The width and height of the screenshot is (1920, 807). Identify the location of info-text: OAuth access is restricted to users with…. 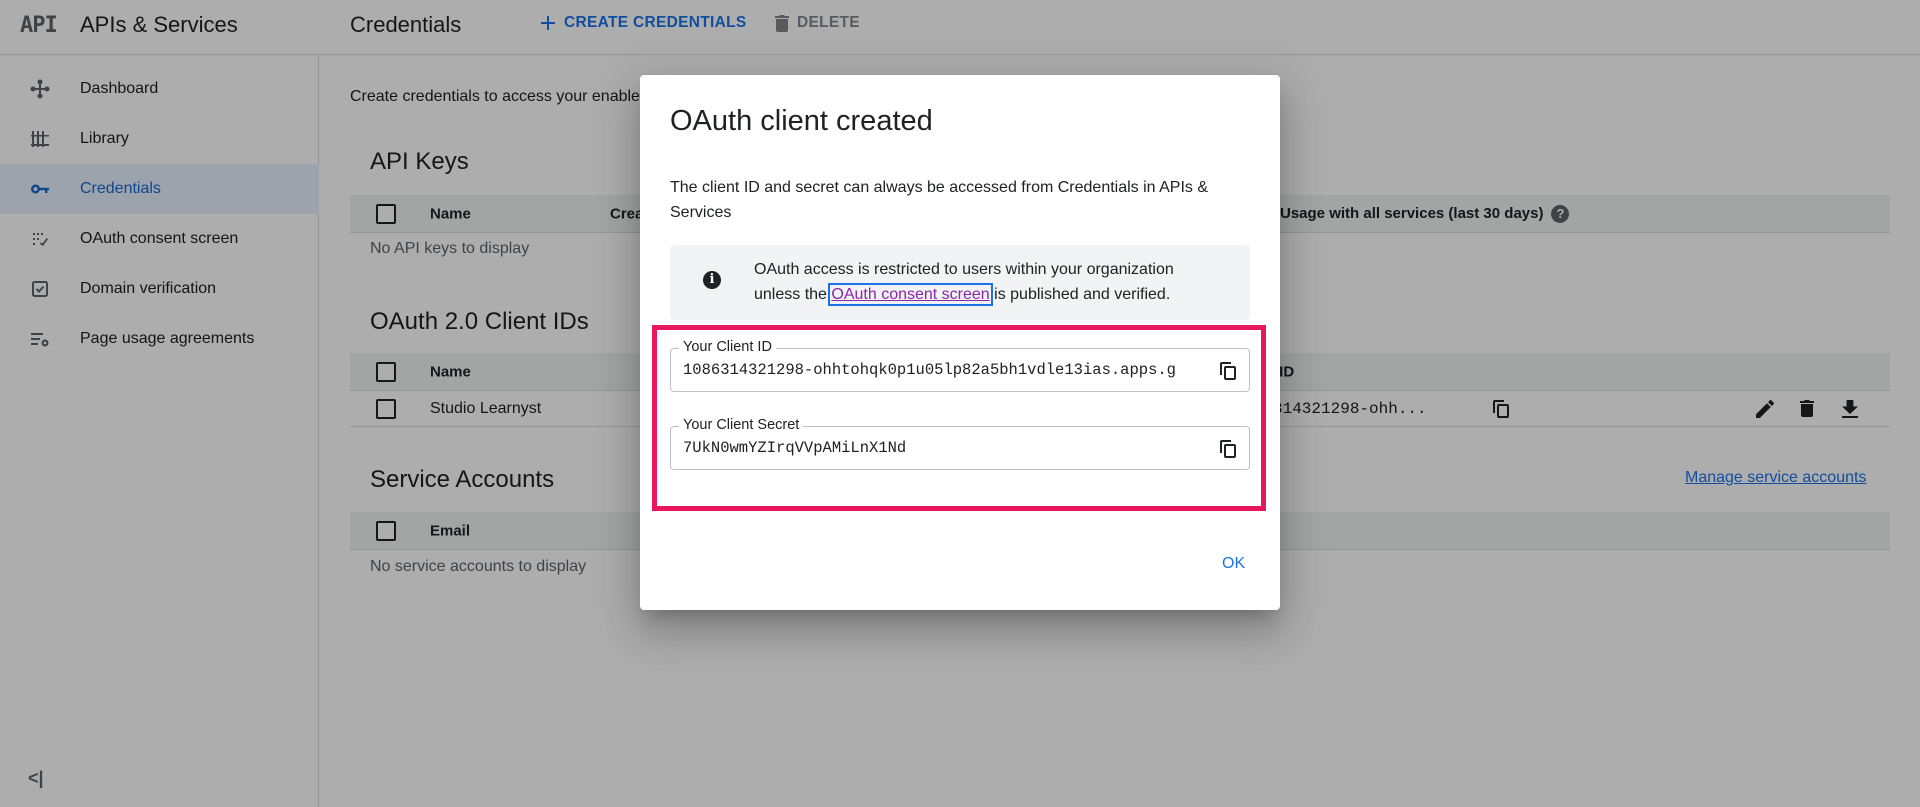
(989, 282).